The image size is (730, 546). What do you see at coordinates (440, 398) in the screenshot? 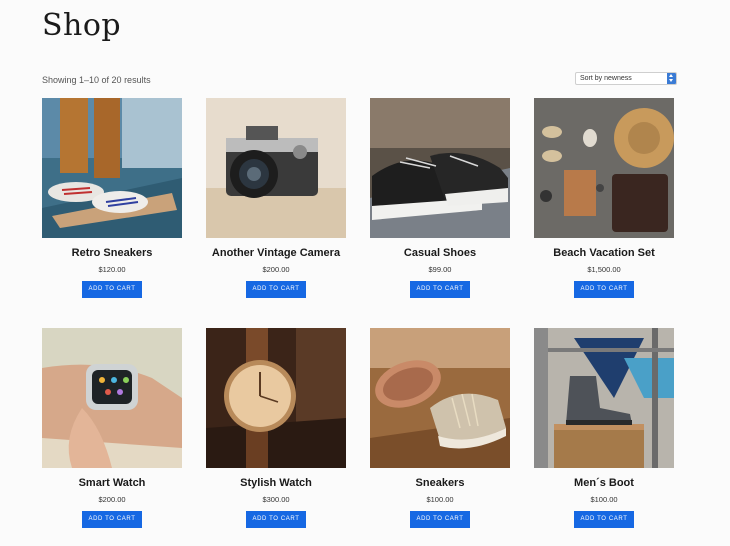
I see `product-image-sneakers` at bounding box center [440, 398].